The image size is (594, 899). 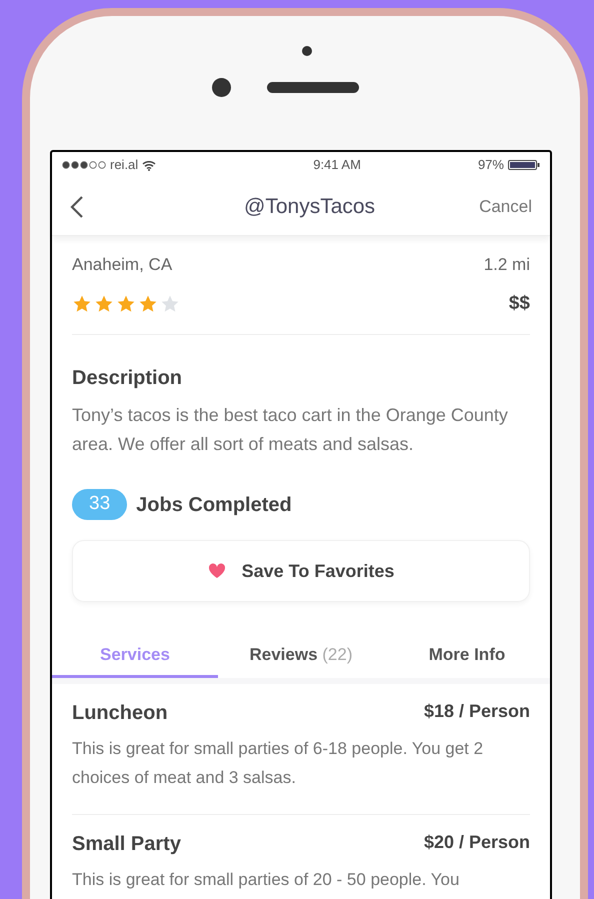 What do you see at coordinates (120, 713) in the screenshot?
I see `service-name: Luncheon` at bounding box center [120, 713].